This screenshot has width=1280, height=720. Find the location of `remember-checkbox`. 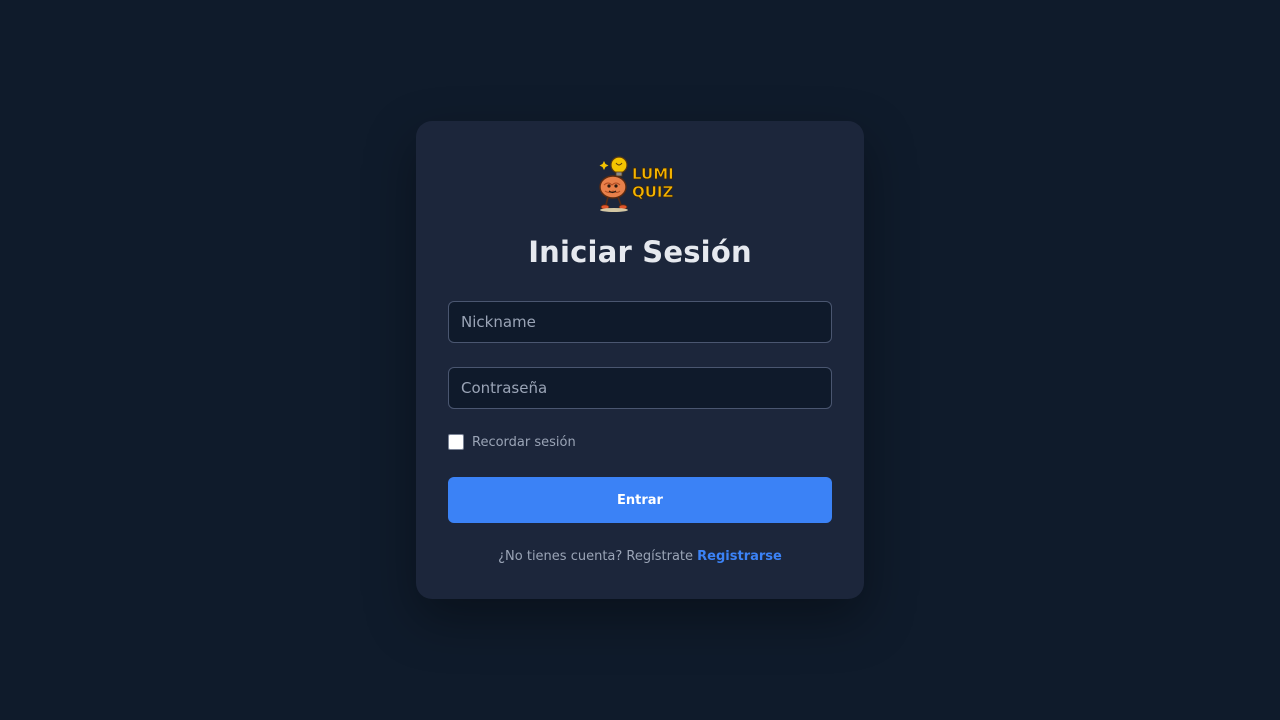

remember-checkbox is located at coordinates (456, 442).